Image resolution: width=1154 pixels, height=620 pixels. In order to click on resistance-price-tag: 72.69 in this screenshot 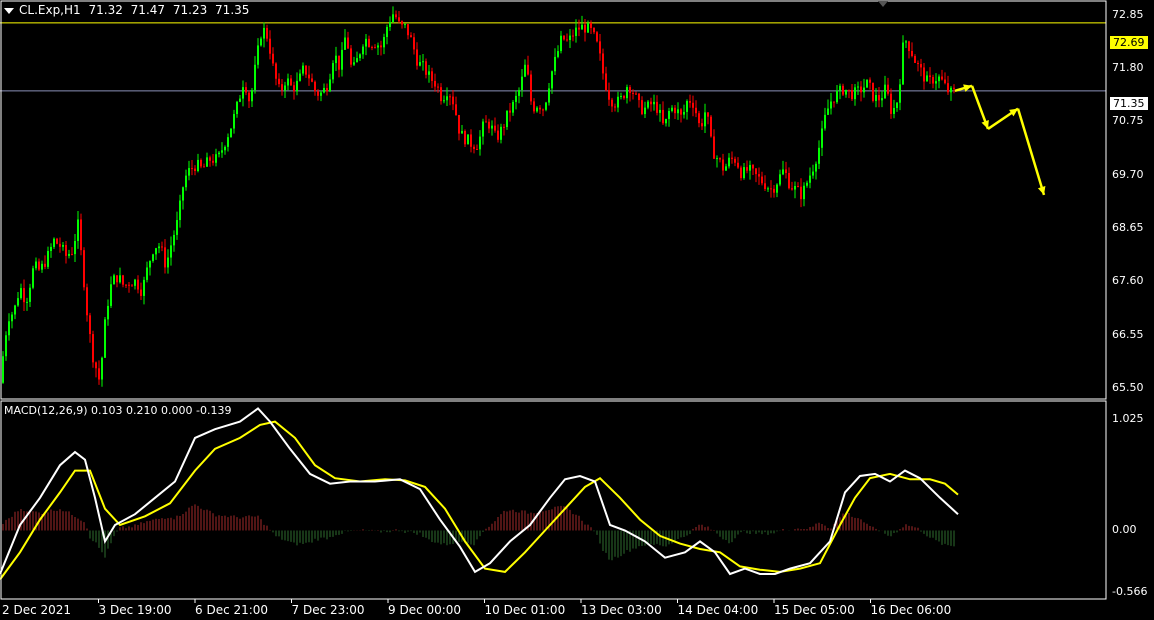, I will do `click(1129, 42)`.